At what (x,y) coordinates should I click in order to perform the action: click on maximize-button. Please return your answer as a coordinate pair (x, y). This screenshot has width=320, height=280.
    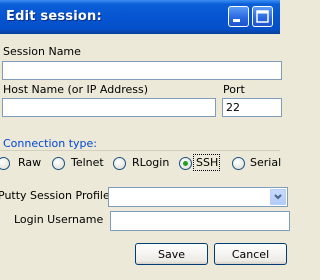
    Looking at the image, I should click on (262, 16).